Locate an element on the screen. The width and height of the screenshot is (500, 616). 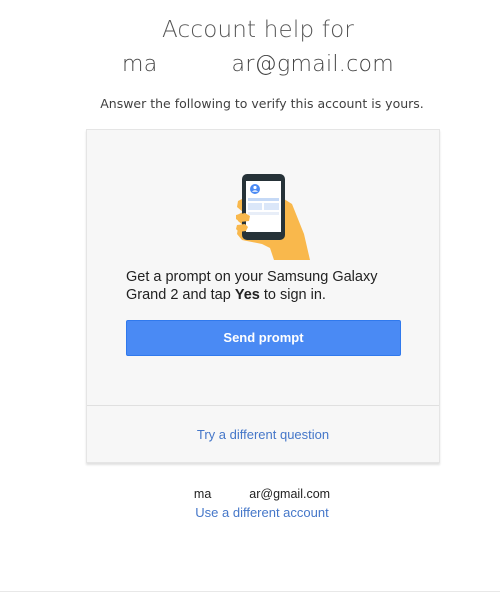
footer-email-suffix: ar@gmail.com is located at coordinates (290, 494).